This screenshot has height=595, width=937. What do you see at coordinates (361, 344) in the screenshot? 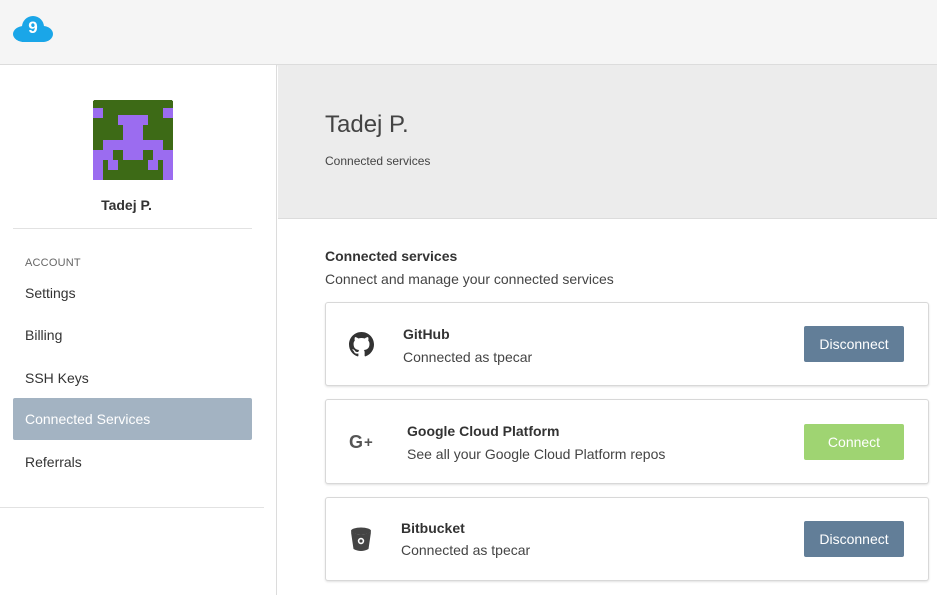
I see `github-icon` at bounding box center [361, 344].